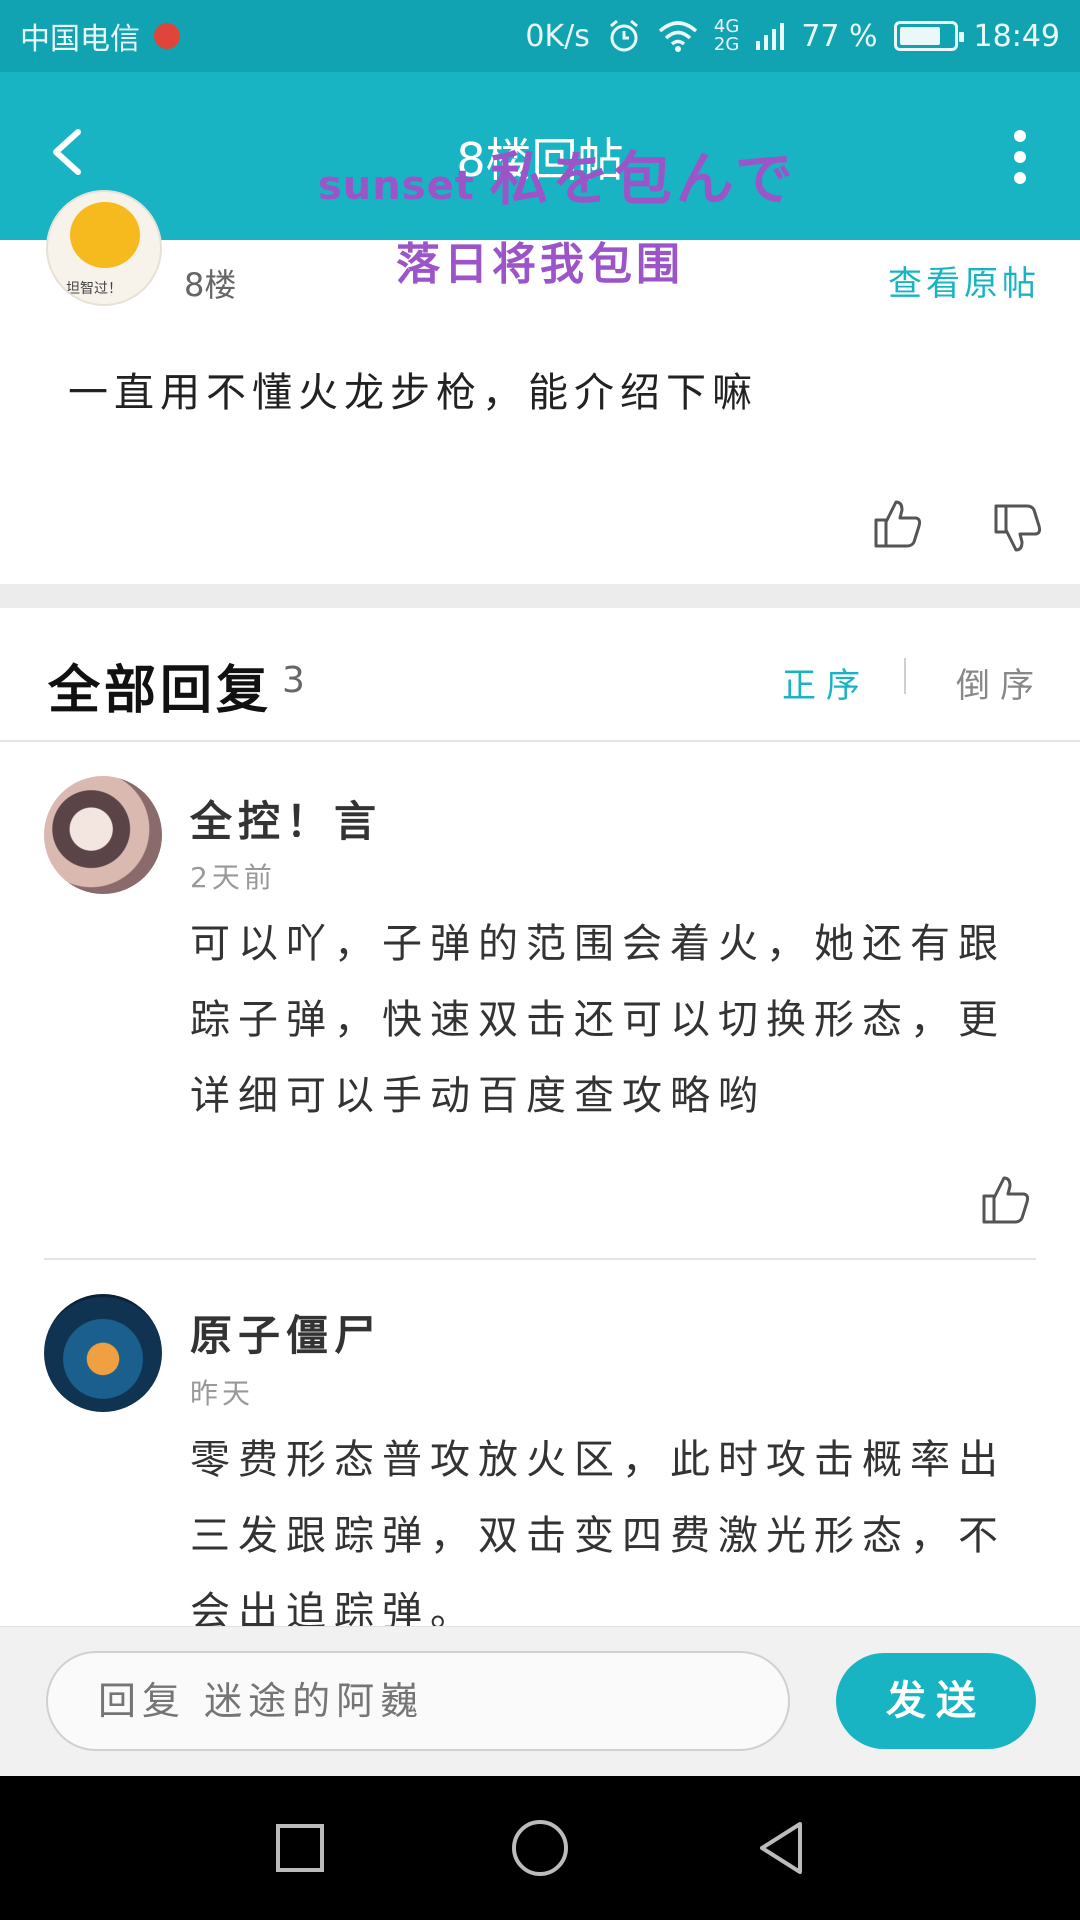 This screenshot has height=1920, width=1080. Describe the element at coordinates (928, 36) in the screenshot. I see `battery-icon` at that location.